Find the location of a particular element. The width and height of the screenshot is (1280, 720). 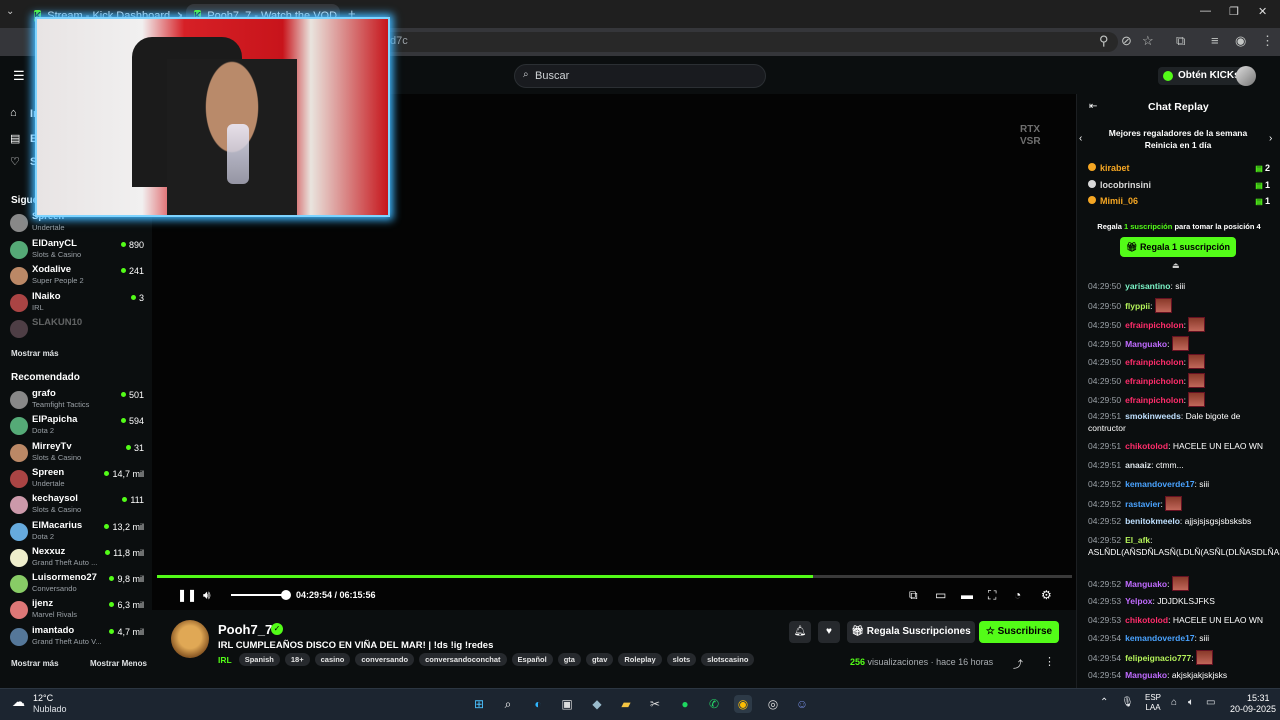

tag-chip: slotscasino is located at coordinates (728, 659).